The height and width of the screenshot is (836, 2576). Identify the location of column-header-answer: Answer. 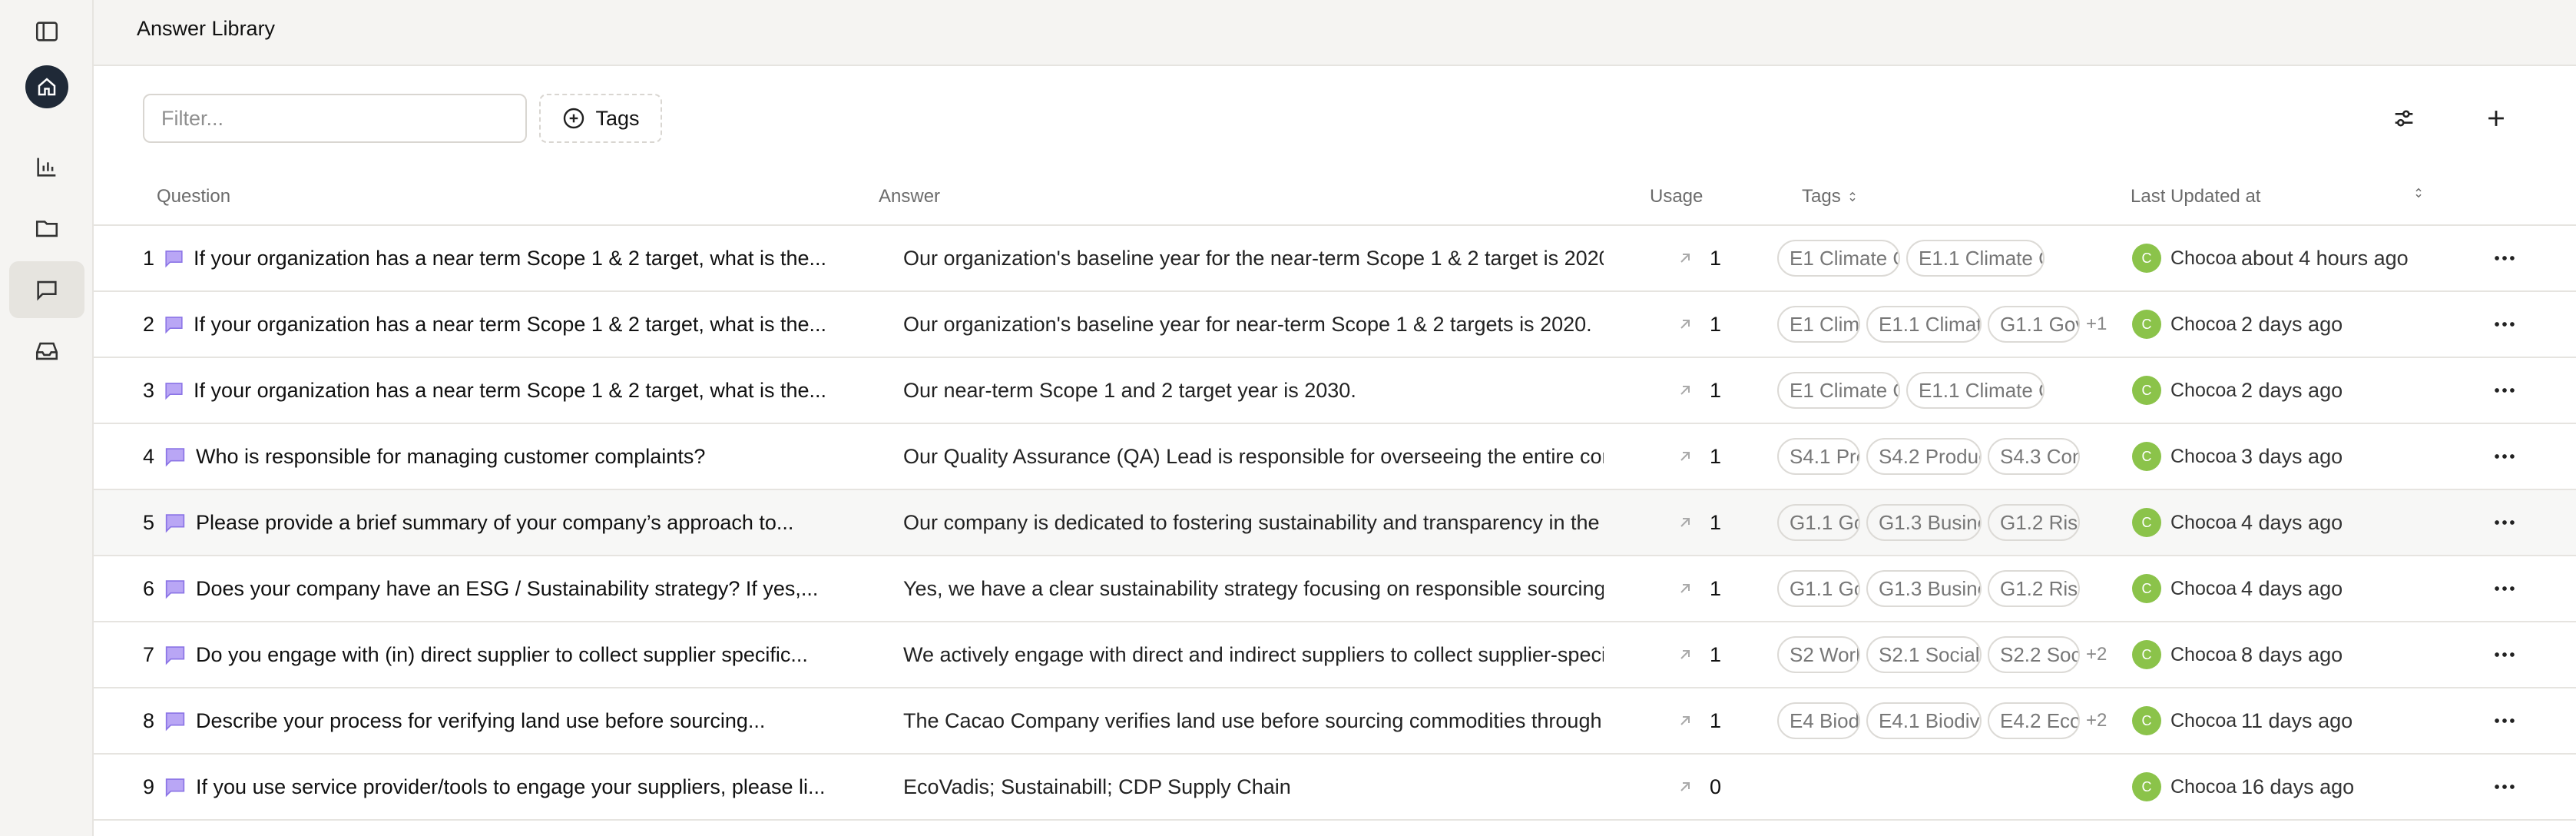
(909, 196).